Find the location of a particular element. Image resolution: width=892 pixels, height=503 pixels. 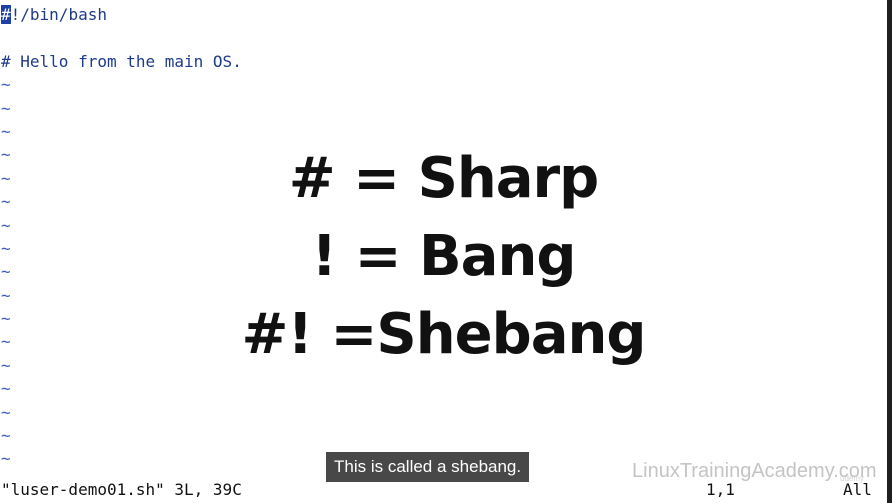

text-cursor: # is located at coordinates (6, 14).